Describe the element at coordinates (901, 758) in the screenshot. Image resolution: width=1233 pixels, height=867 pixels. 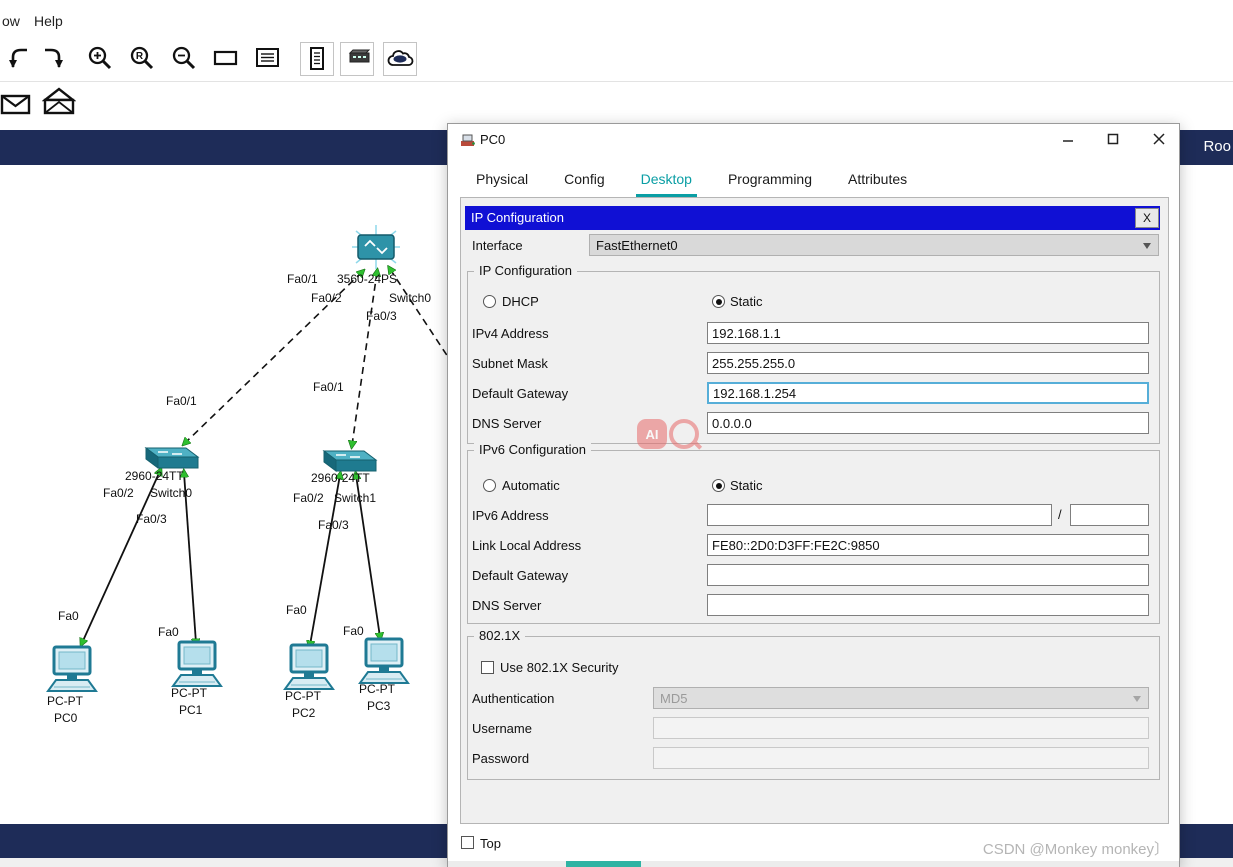
I see `password-input` at that location.